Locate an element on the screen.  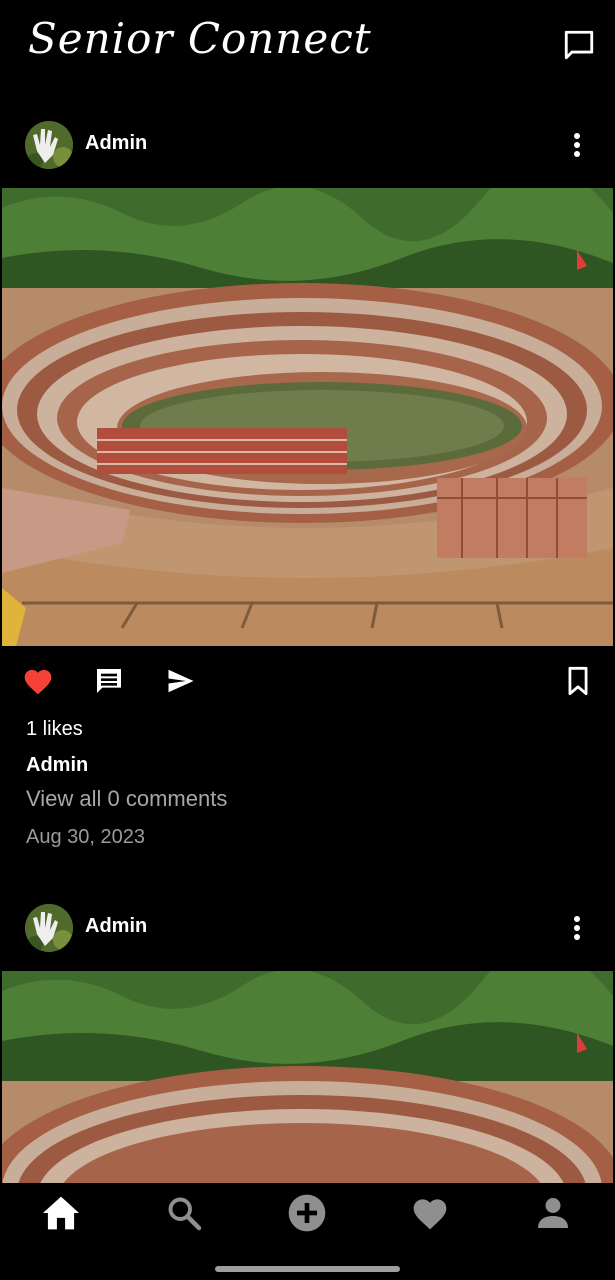
person-icon is located at coordinates (553, 1213).